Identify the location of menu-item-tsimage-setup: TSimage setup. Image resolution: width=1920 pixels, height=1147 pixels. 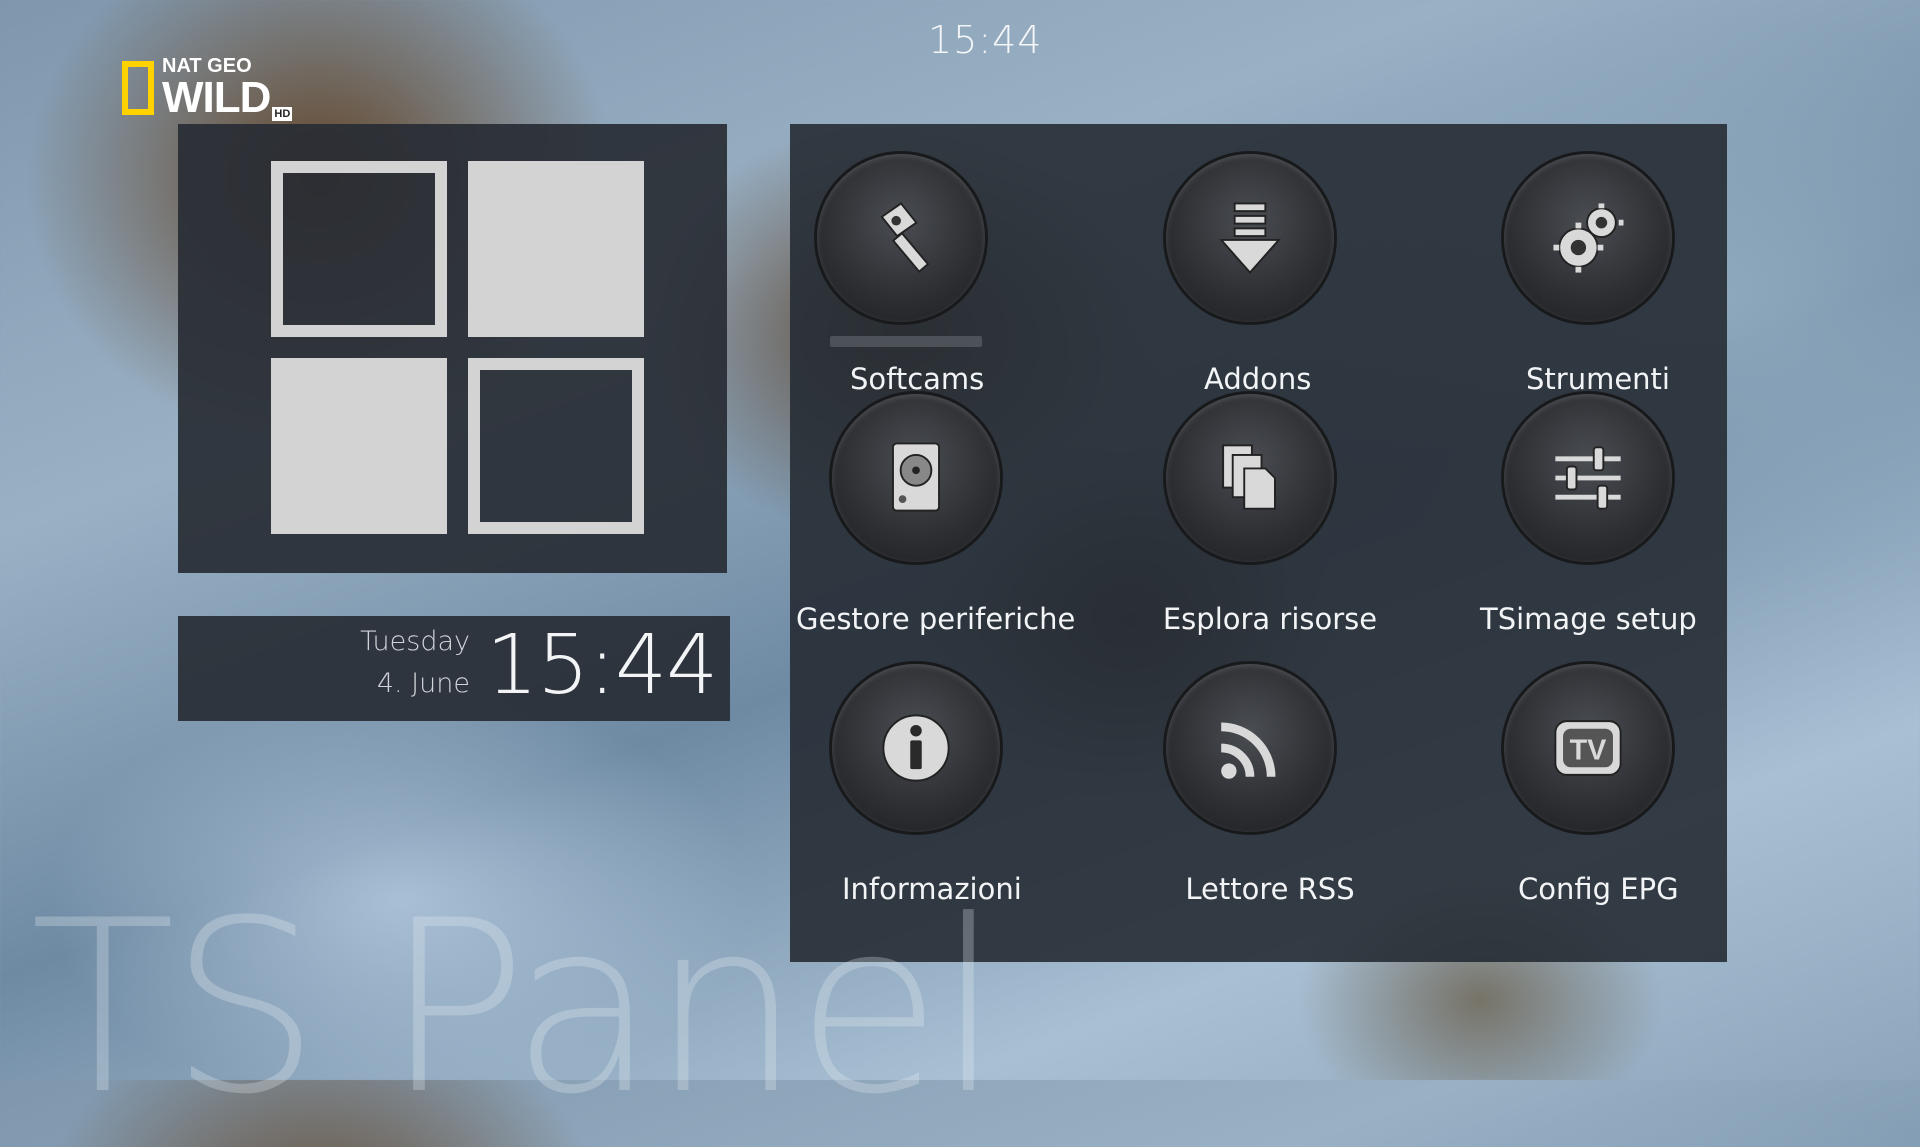
(1590, 529).